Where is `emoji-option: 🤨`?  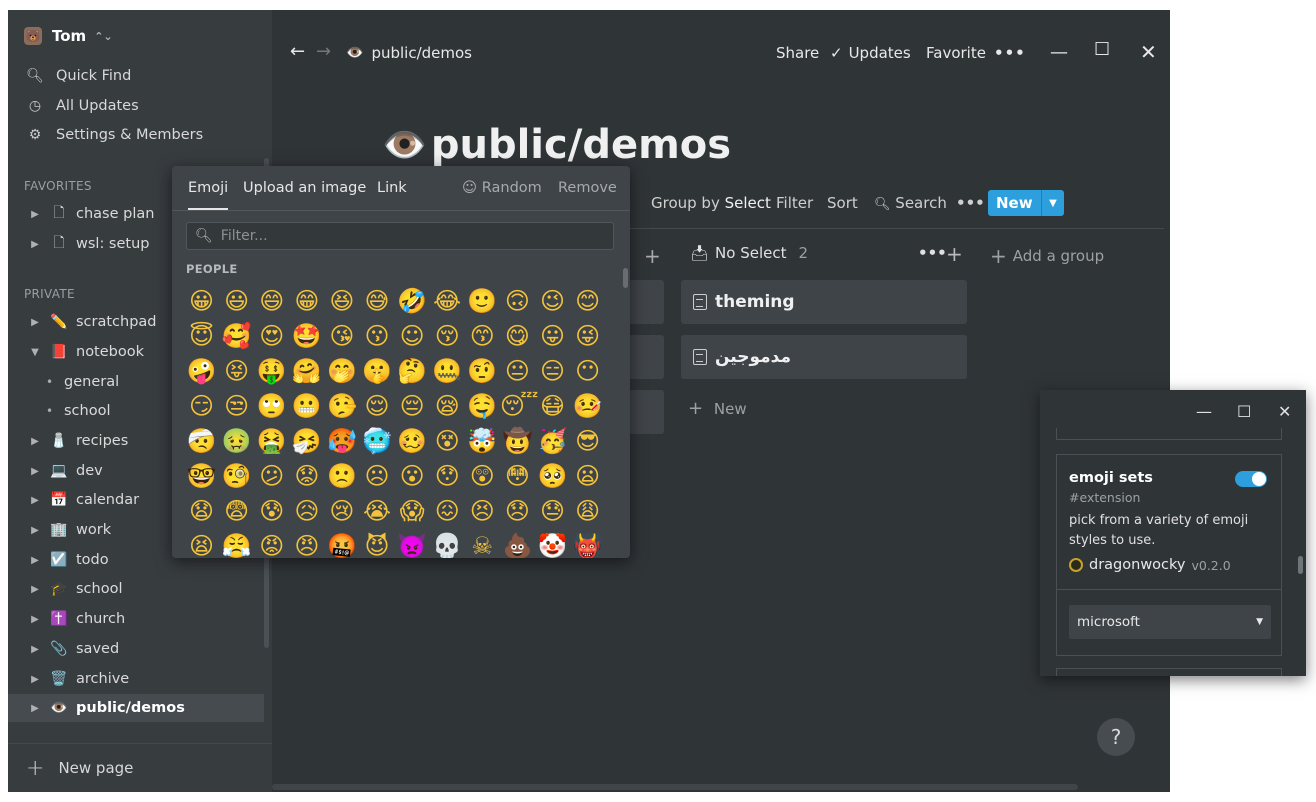
emoji-option: 🤨 is located at coordinates (482, 371).